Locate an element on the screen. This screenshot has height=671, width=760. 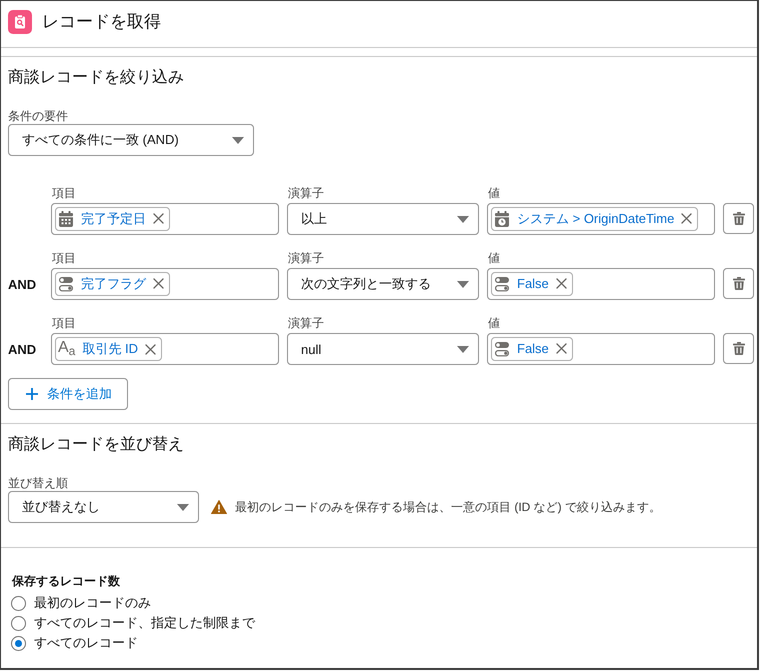
calendar-icon is located at coordinates (66, 218).